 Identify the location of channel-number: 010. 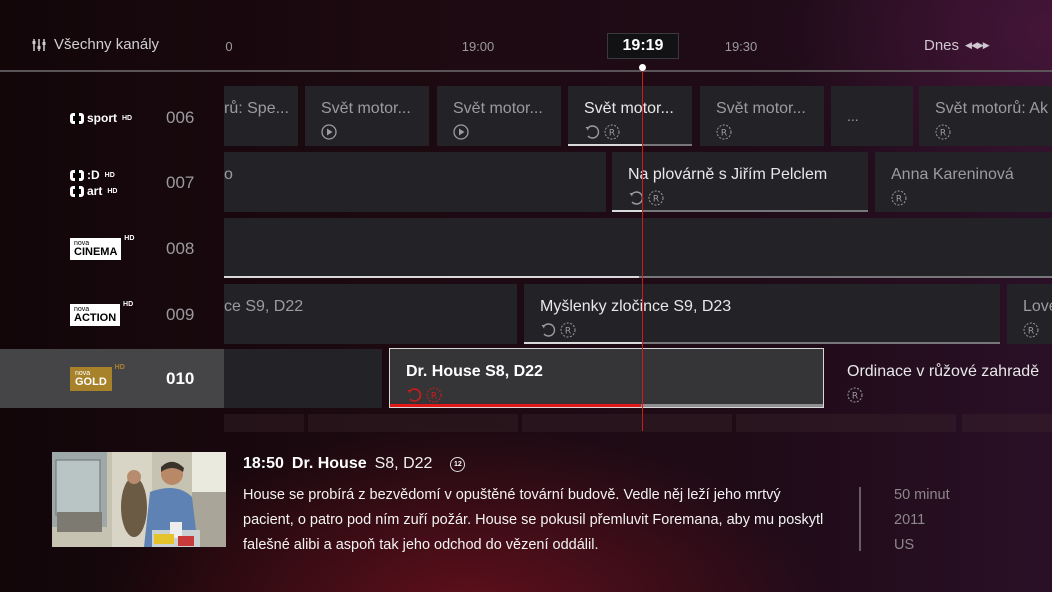
(180, 378).